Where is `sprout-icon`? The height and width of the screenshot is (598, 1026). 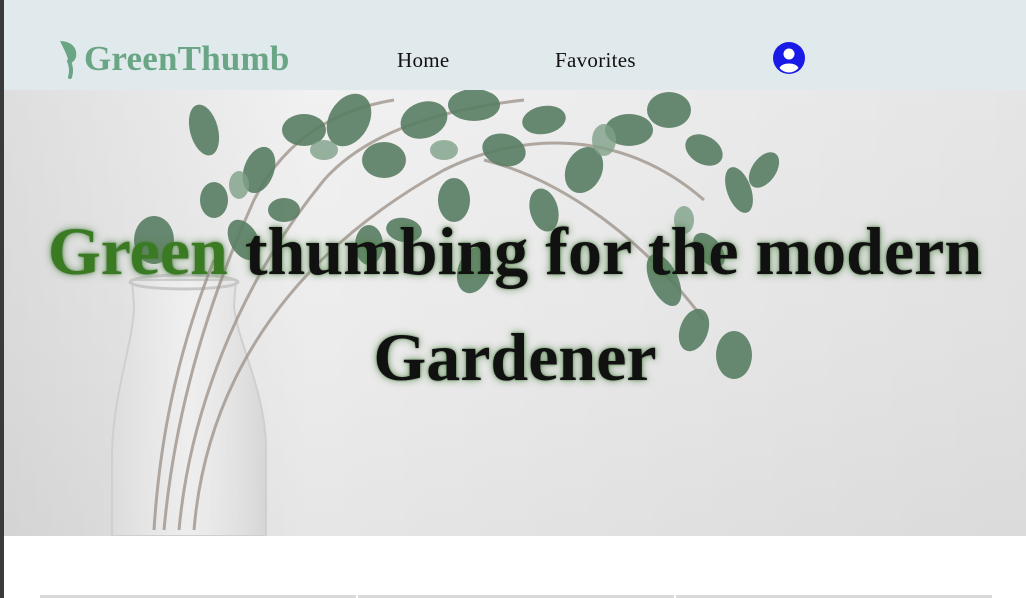
sprout-icon is located at coordinates (68, 60).